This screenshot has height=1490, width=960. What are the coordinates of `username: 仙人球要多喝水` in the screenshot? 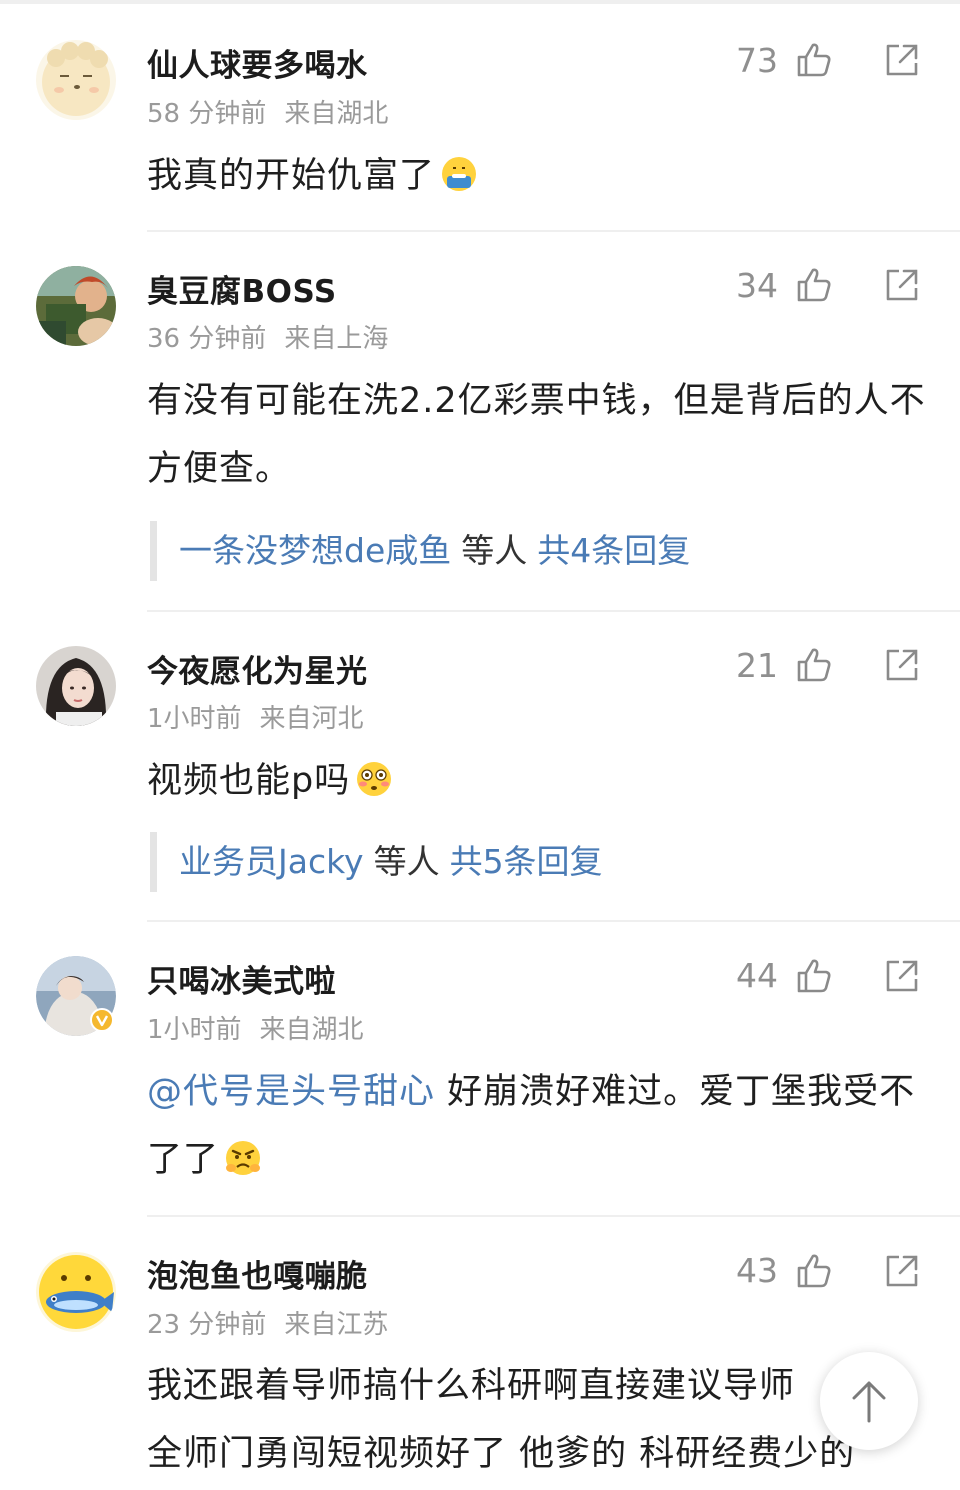 It's located at (257, 62).